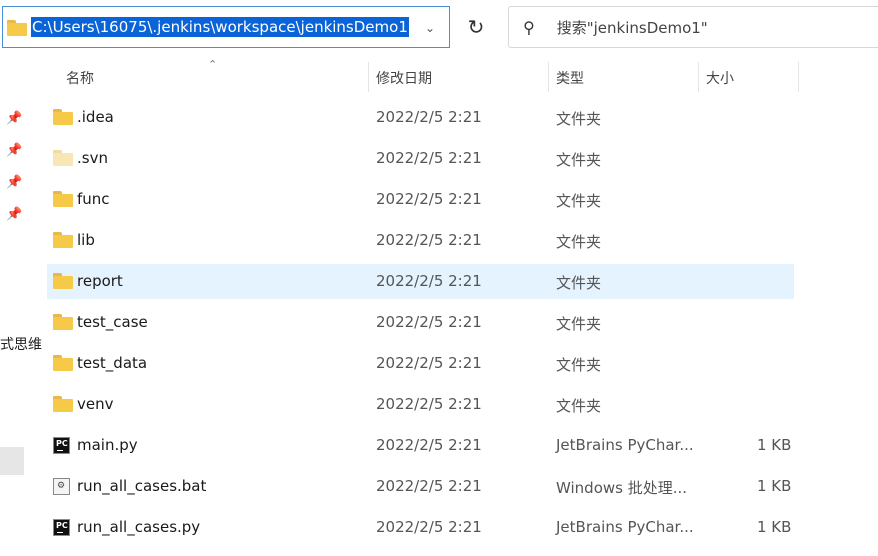 This screenshot has height=556, width=878. I want to click on file-name: lib, so click(86, 240).